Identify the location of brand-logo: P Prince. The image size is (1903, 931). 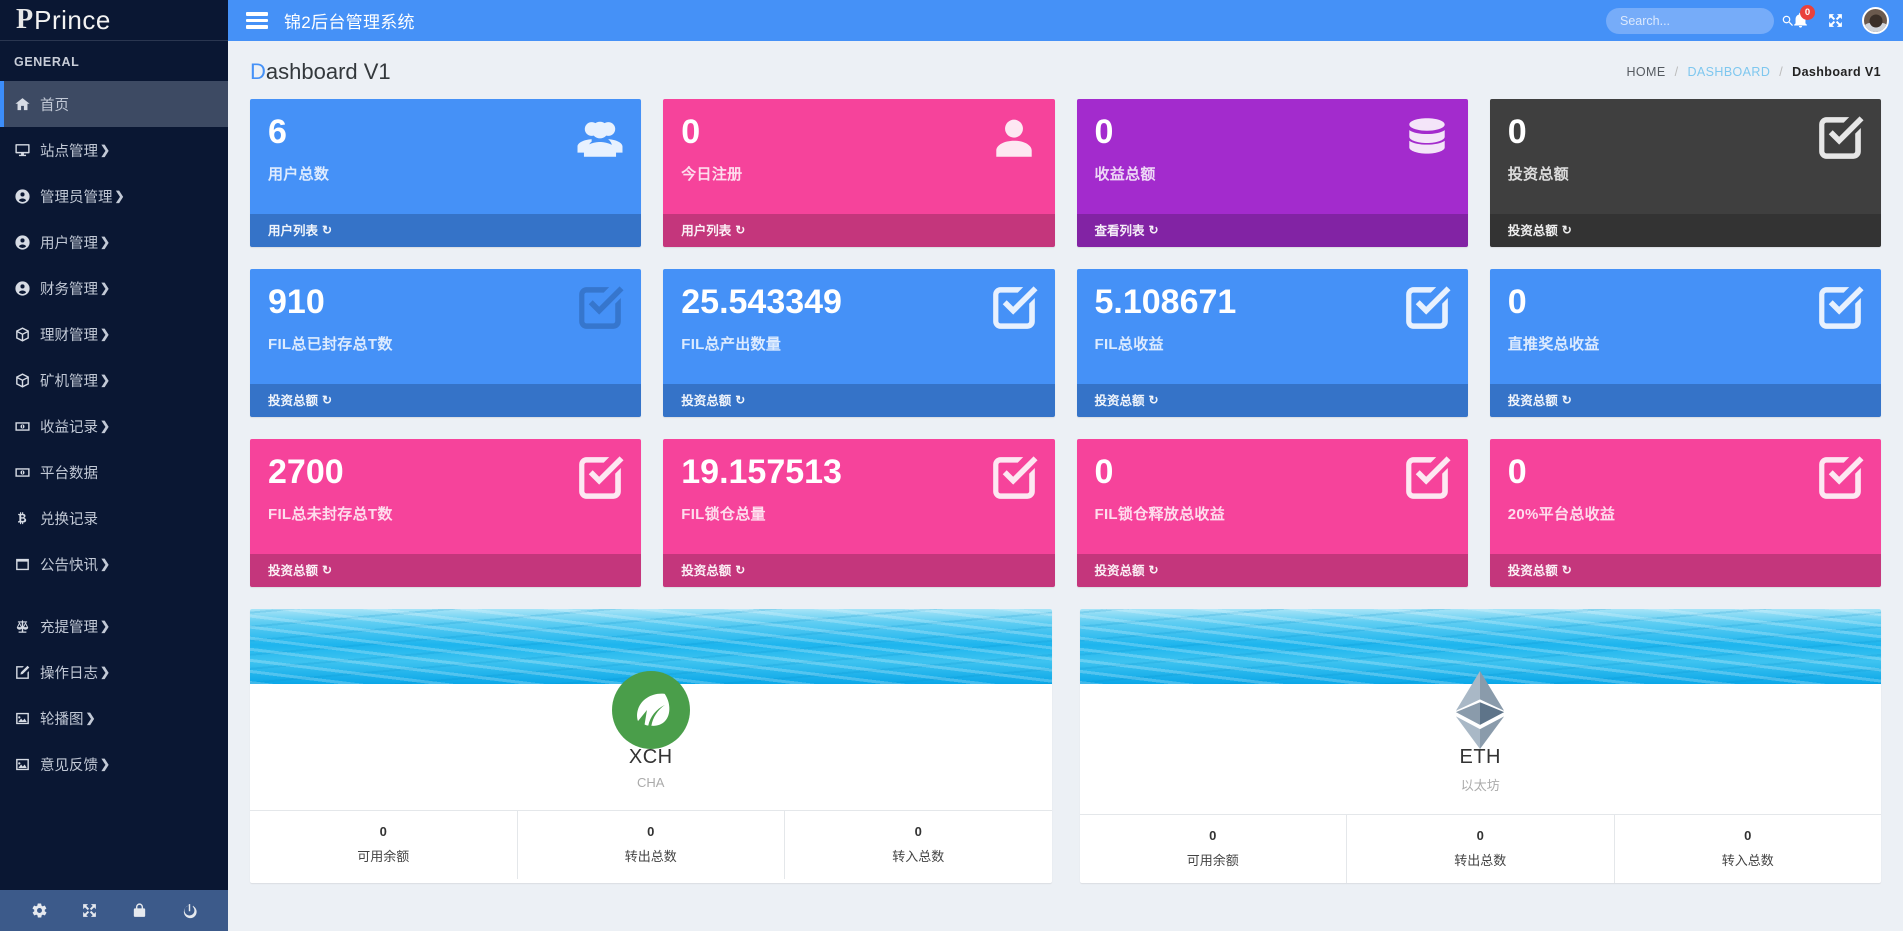
(114, 20).